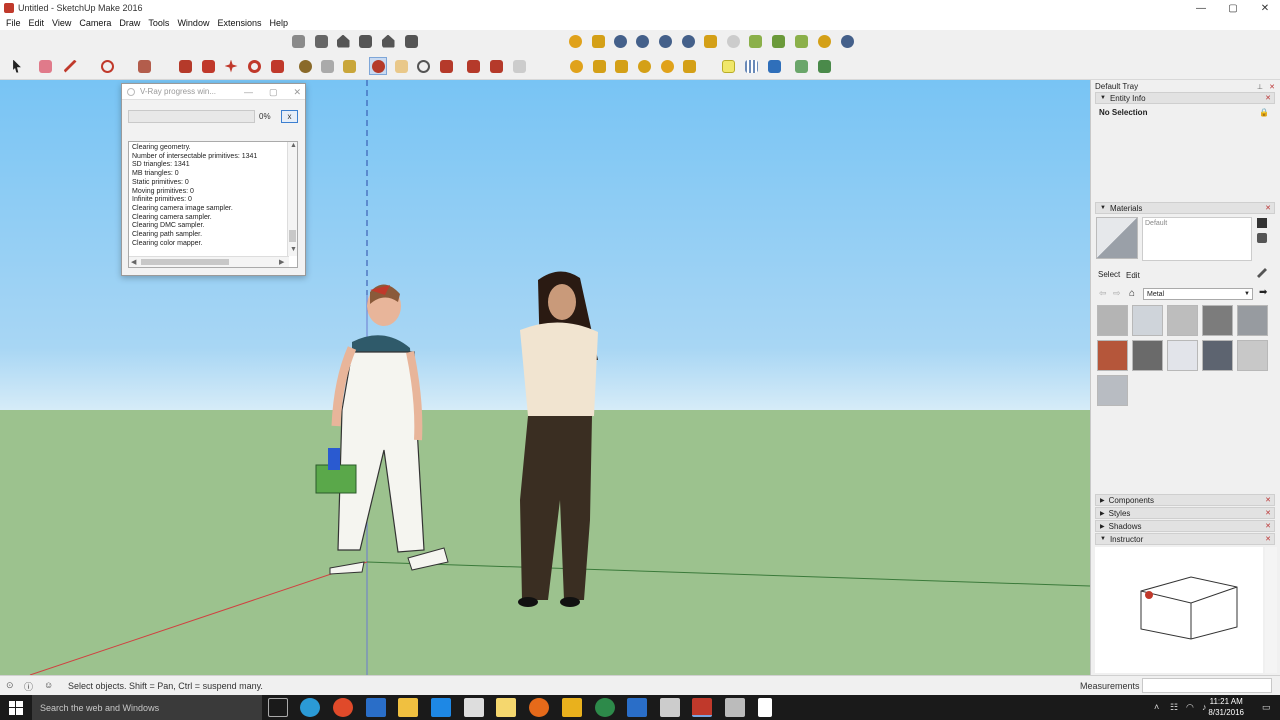 The height and width of the screenshot is (720, 1280). I want to click on right-view-icon, so click(365, 41).